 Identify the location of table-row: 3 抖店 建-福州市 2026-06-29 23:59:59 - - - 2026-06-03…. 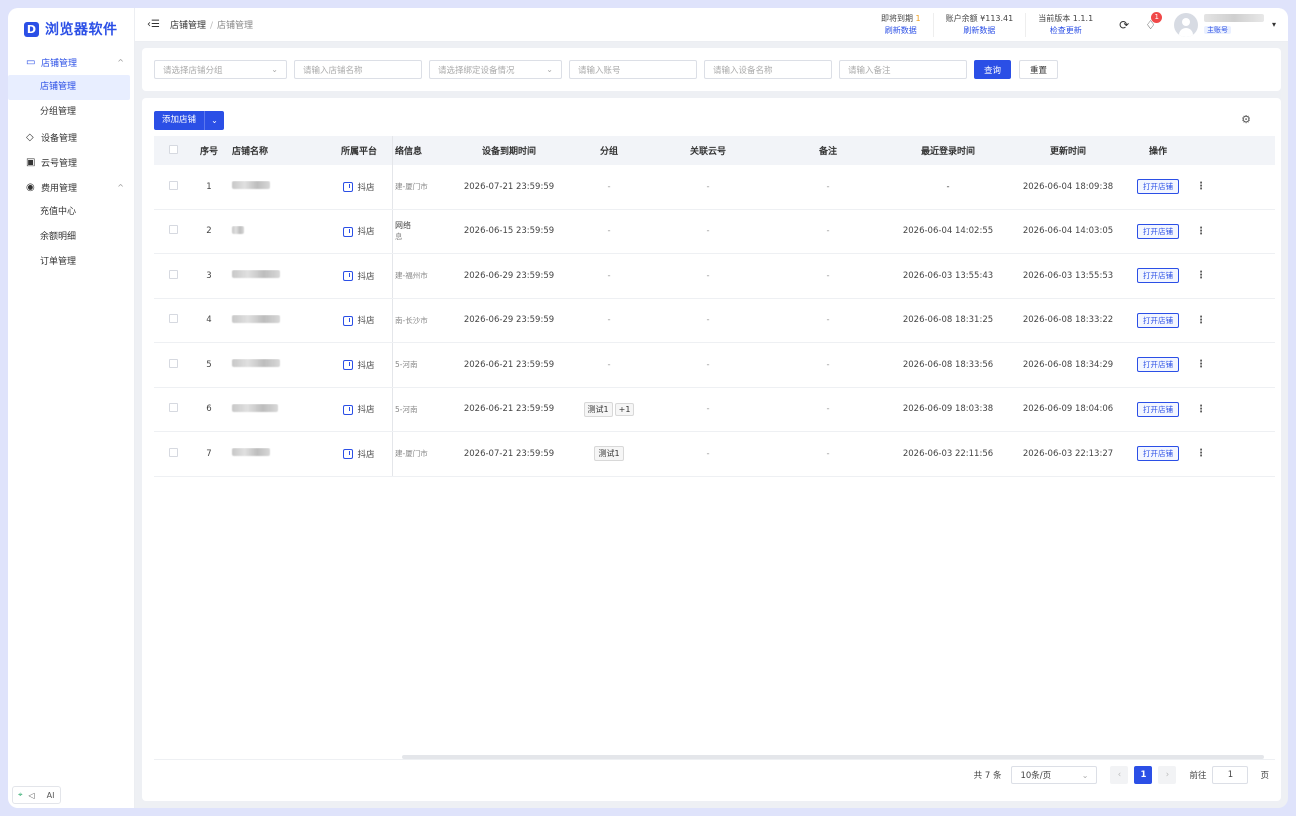
(714, 276).